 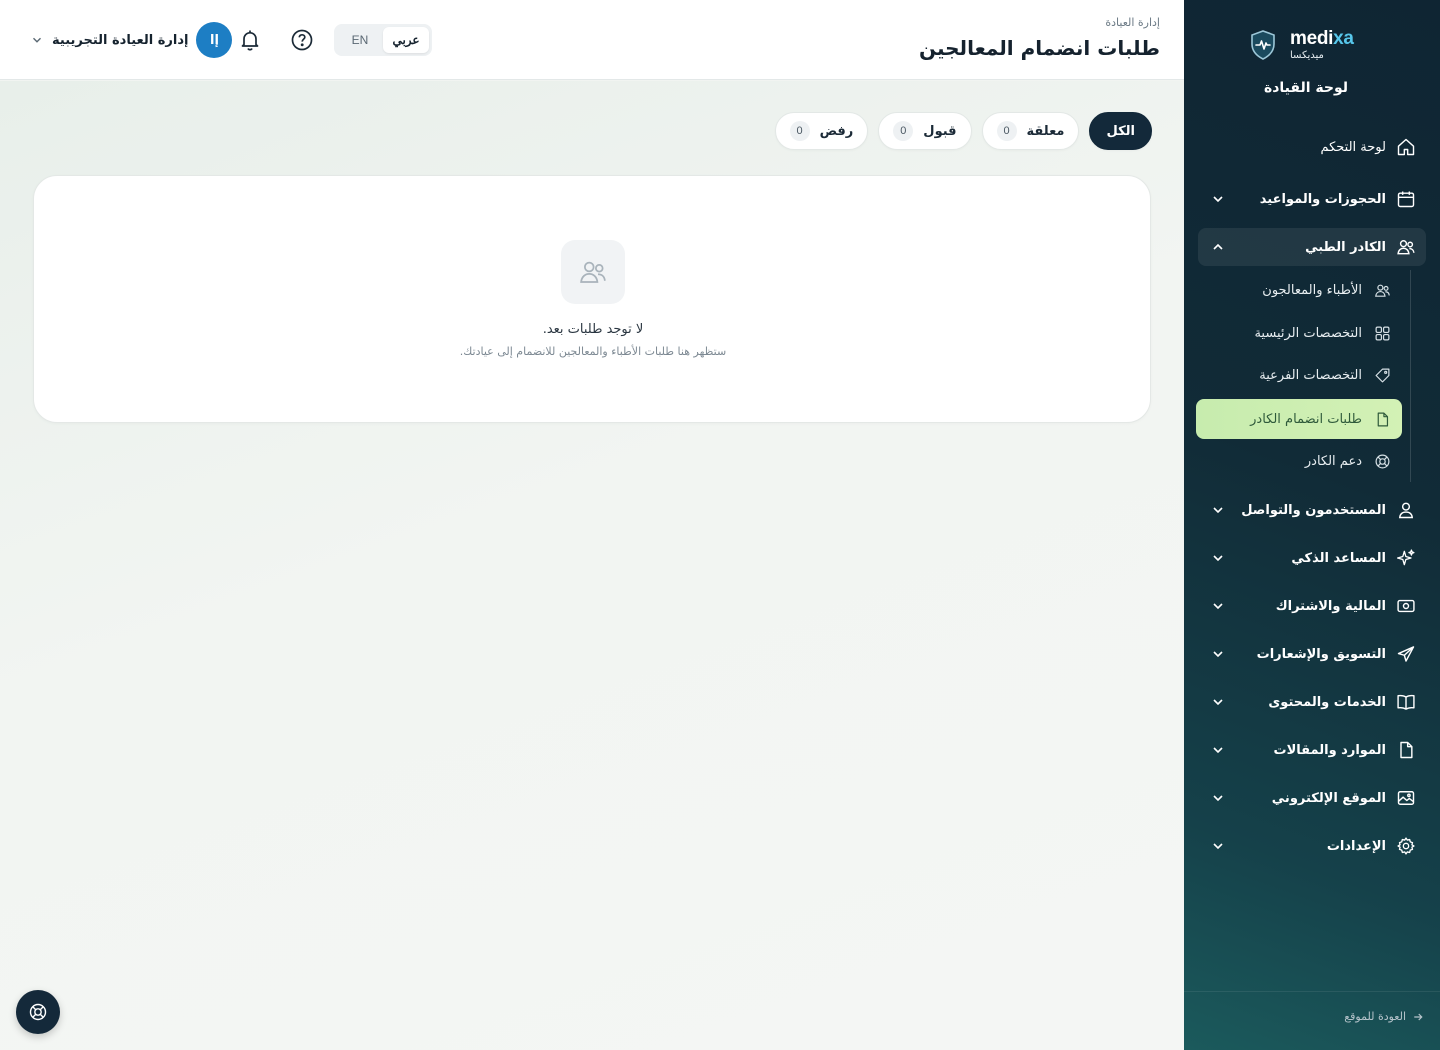 I want to click on sidebar-item-website: الموقع الإلكتروني, so click(x=1312, y=798).